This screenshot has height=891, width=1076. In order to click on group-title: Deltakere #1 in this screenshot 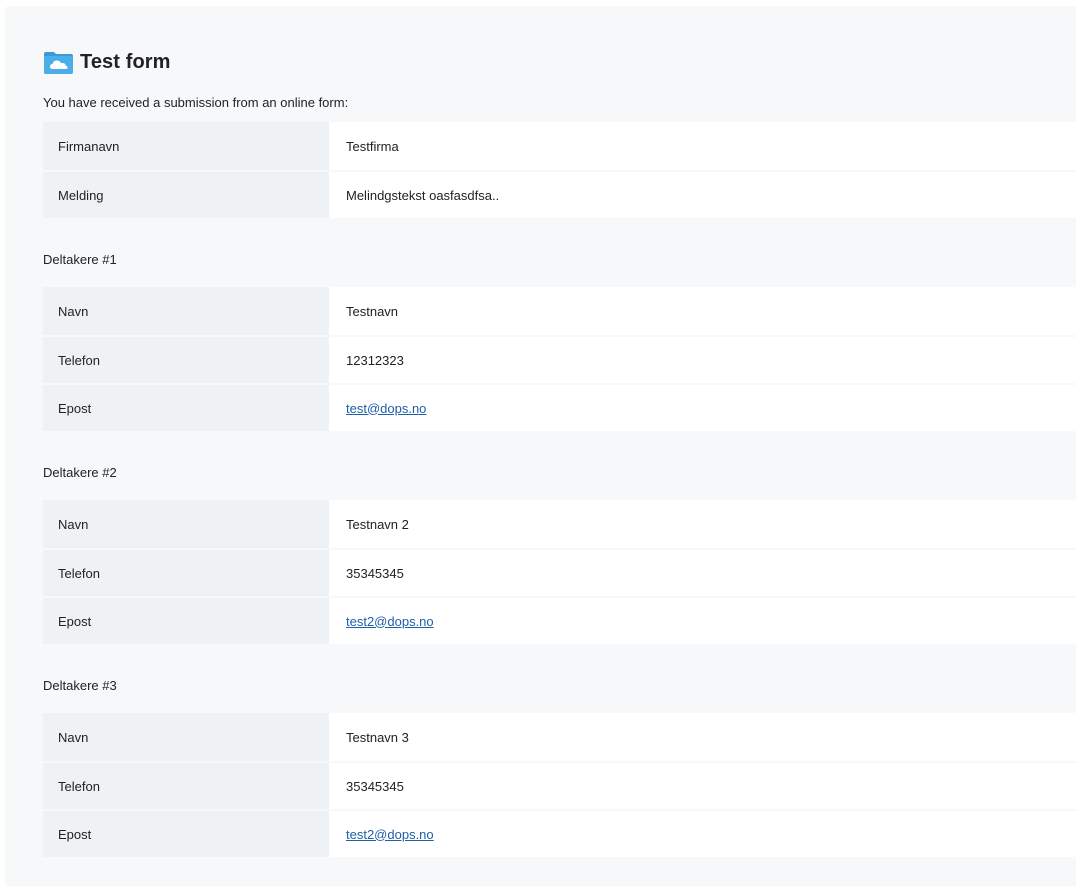, I will do `click(80, 259)`.